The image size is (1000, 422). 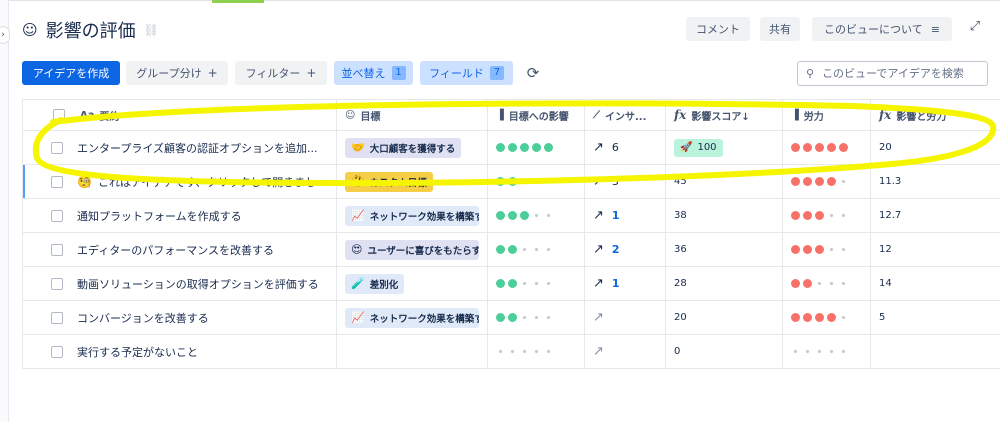 I want to click on idea-summary: コンバージョンを改善する, so click(x=143, y=318).